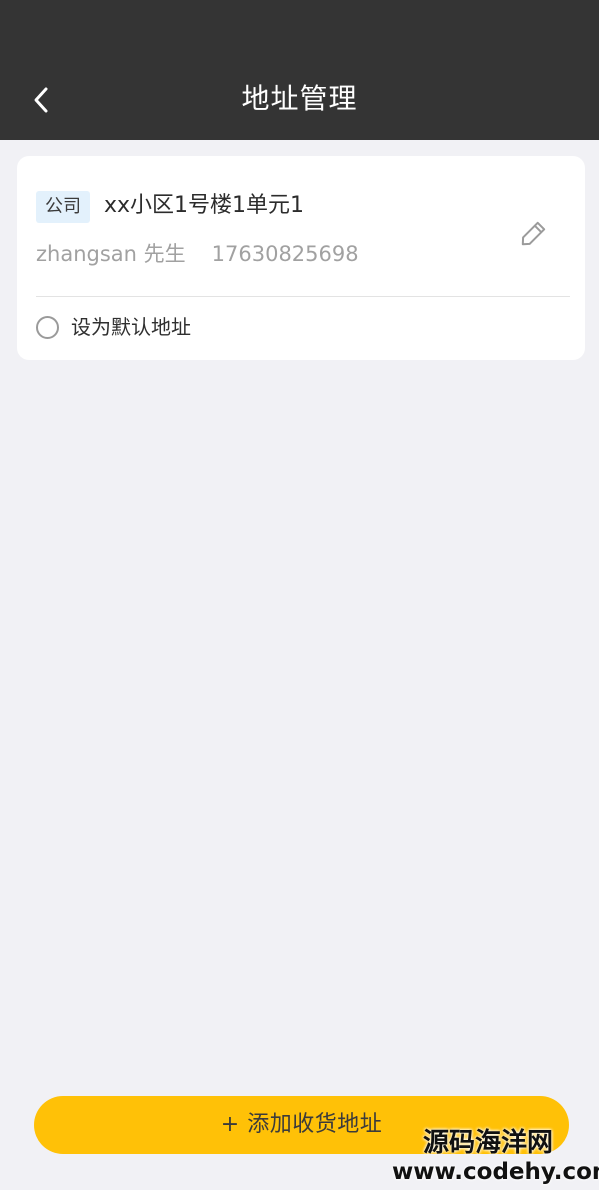  I want to click on address-text: xx小区1号楼1单元1, so click(204, 205).